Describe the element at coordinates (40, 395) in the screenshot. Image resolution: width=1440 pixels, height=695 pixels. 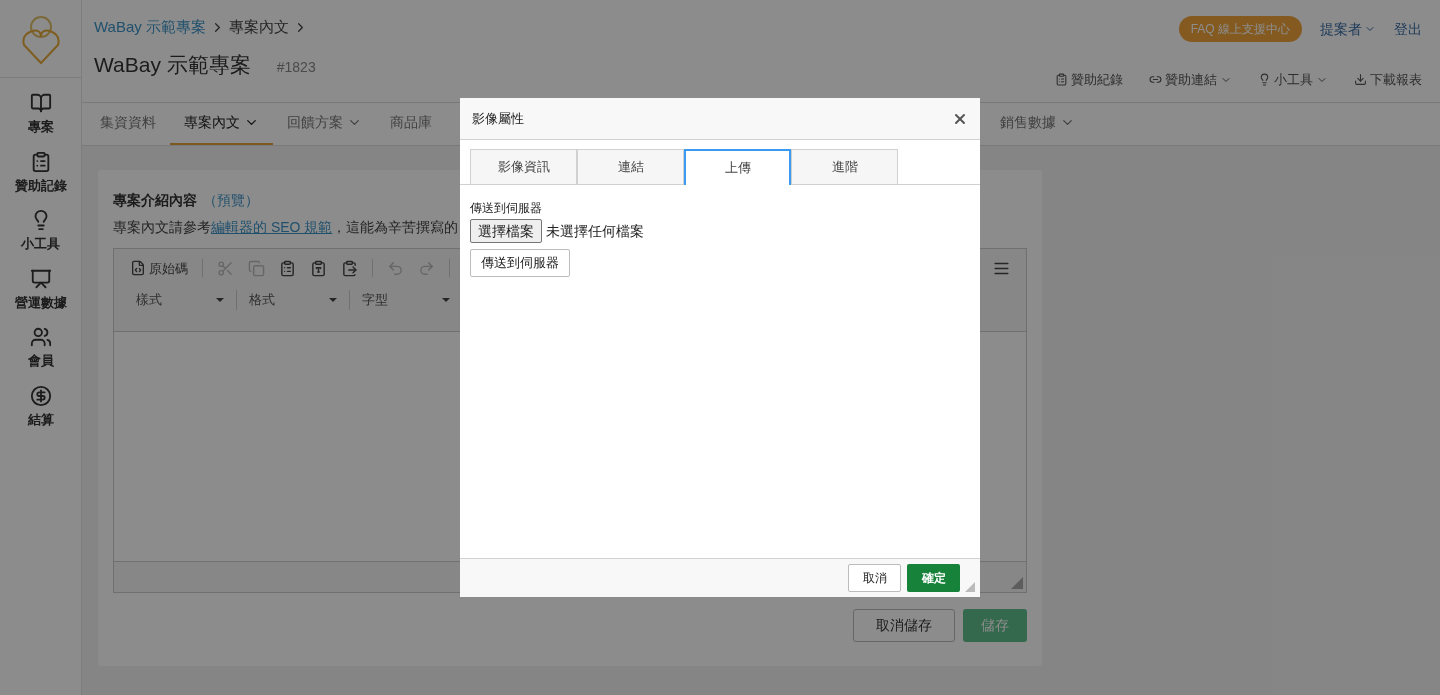
I see `dollar-icon` at that location.